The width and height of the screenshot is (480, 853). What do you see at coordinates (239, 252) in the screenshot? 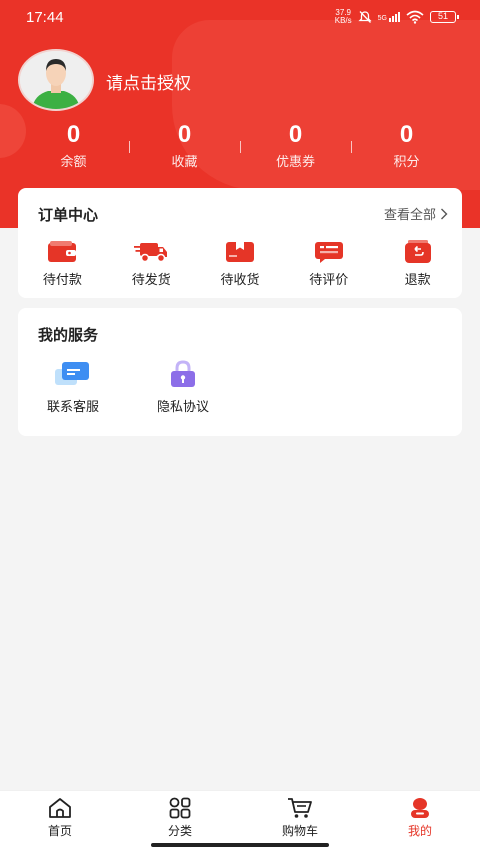
I see `box-icon` at bounding box center [239, 252].